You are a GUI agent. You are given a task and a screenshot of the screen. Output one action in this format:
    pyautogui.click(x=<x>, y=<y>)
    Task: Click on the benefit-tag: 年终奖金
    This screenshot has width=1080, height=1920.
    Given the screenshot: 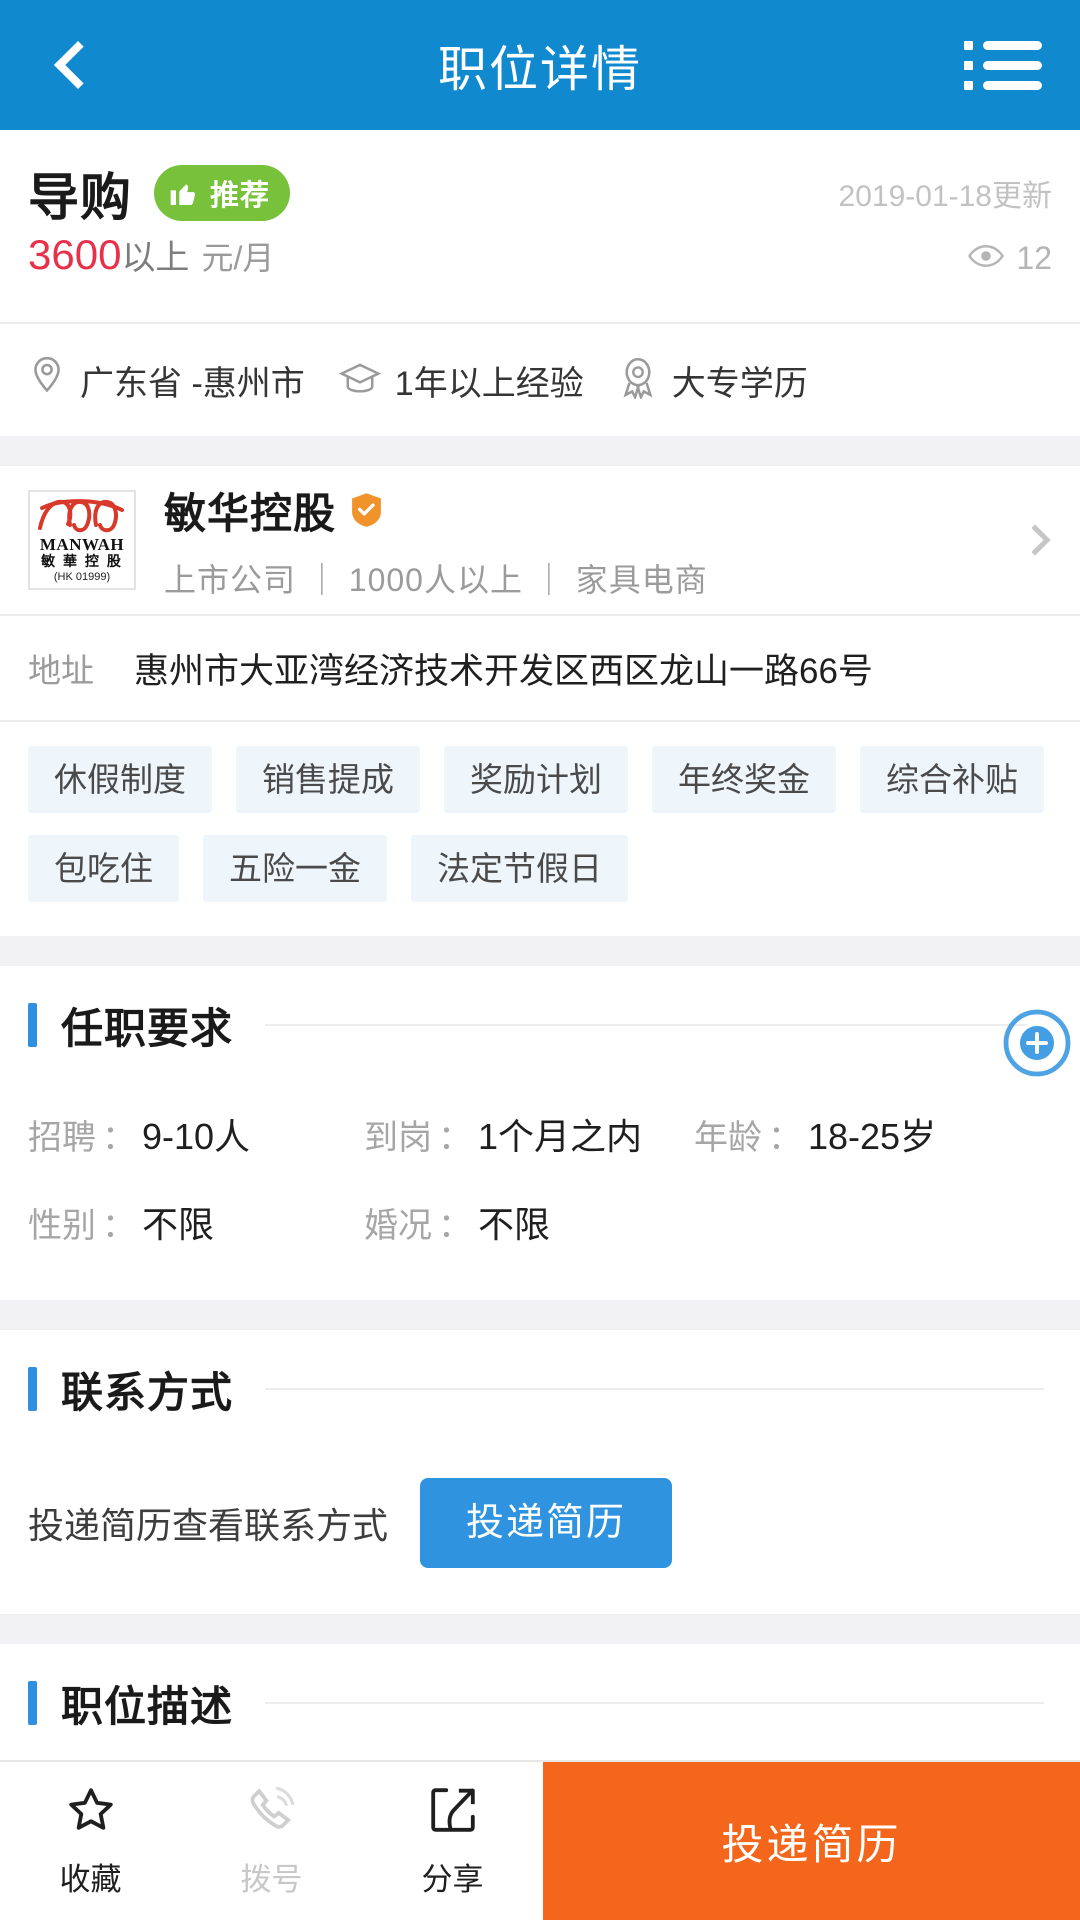 What is the action you would take?
    pyautogui.click(x=744, y=779)
    